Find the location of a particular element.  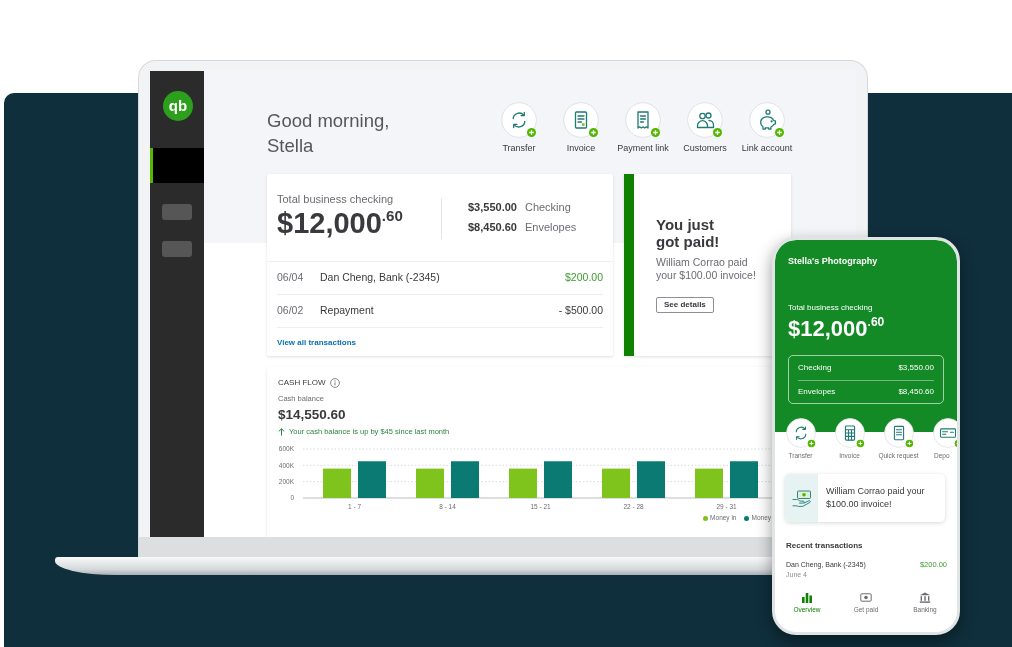

balance-amount: $14,550.60 is located at coordinates (312, 415).